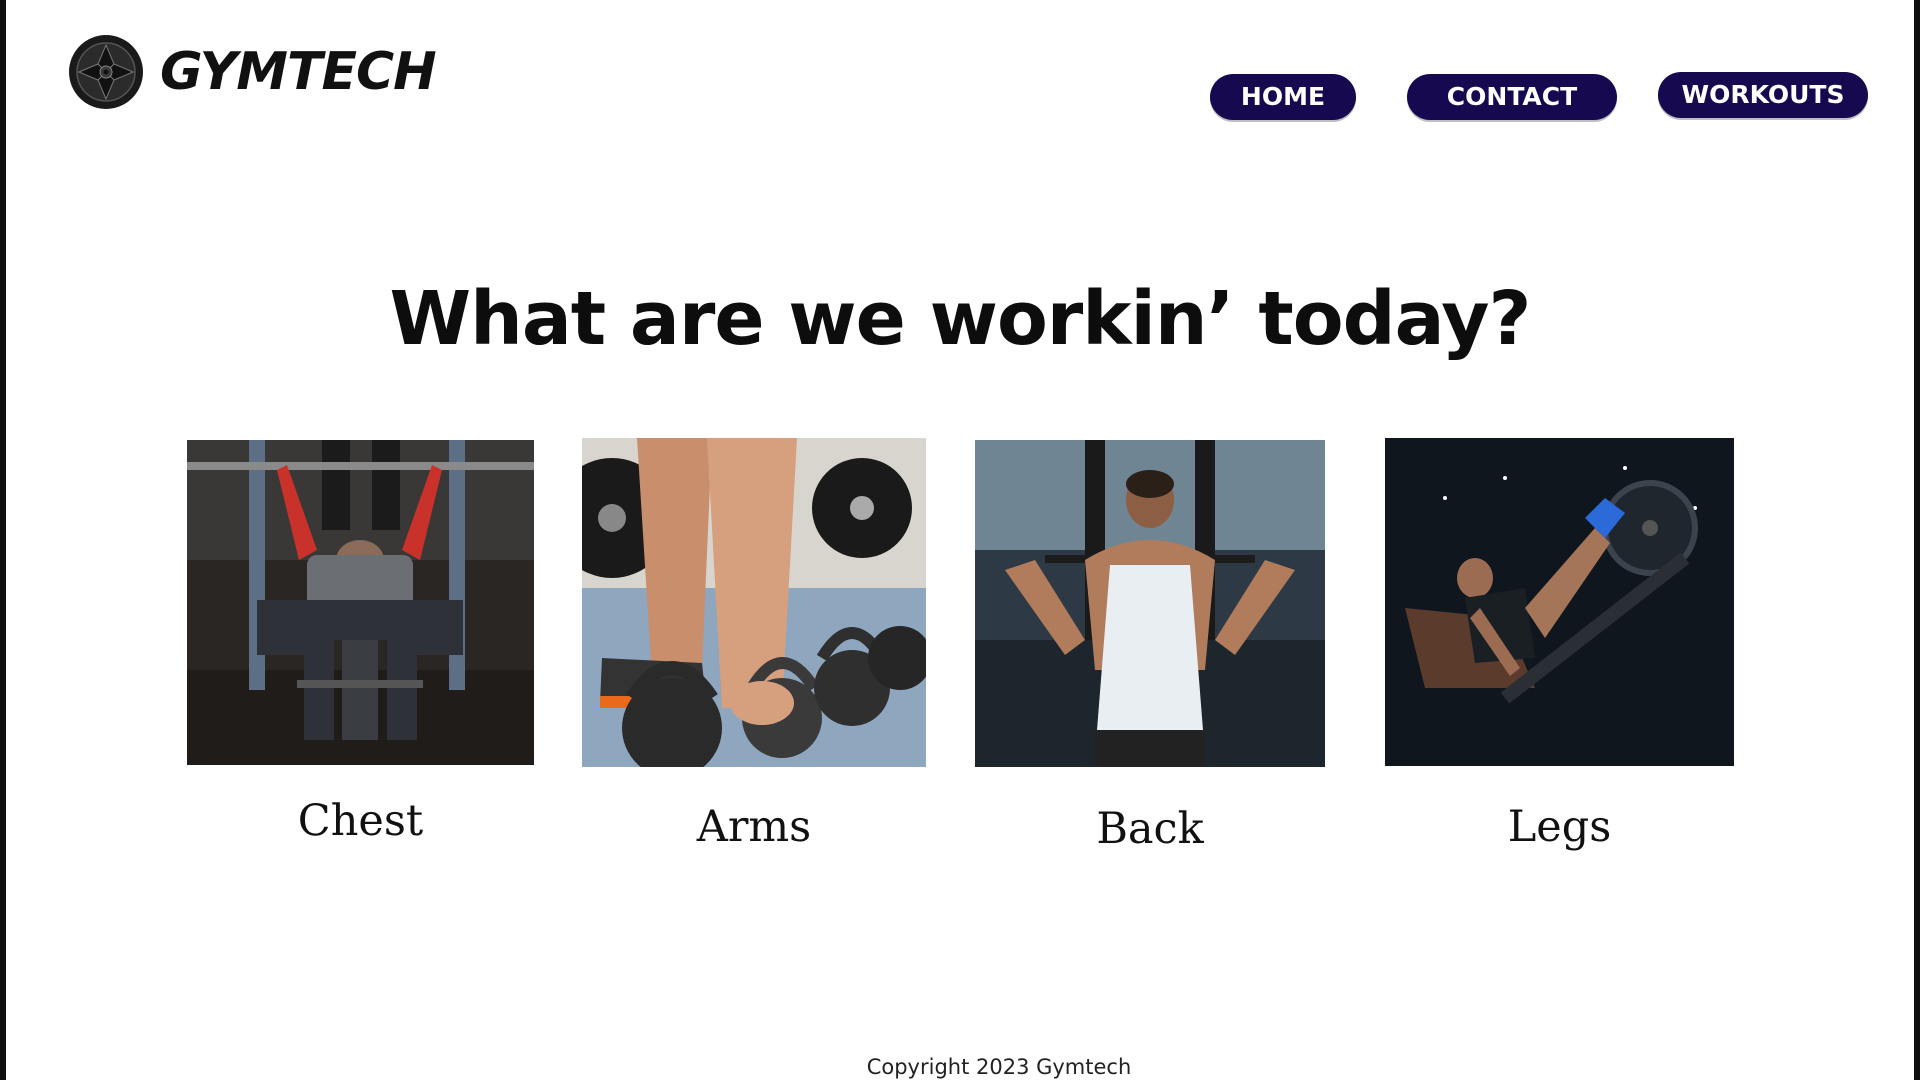 The width and height of the screenshot is (1920, 1080). What do you see at coordinates (999, 1067) in the screenshot?
I see `copyright-text: Copyright 2023 Gymtech` at bounding box center [999, 1067].